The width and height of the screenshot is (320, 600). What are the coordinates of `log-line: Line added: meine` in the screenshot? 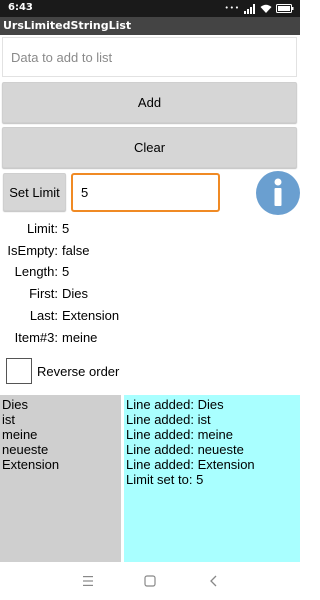 It's located at (179, 434).